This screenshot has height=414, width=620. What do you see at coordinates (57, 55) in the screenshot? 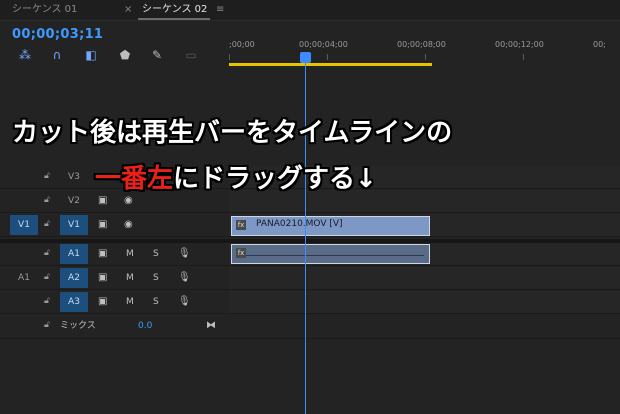
I see `linked-selection-icon: ∩` at bounding box center [57, 55].